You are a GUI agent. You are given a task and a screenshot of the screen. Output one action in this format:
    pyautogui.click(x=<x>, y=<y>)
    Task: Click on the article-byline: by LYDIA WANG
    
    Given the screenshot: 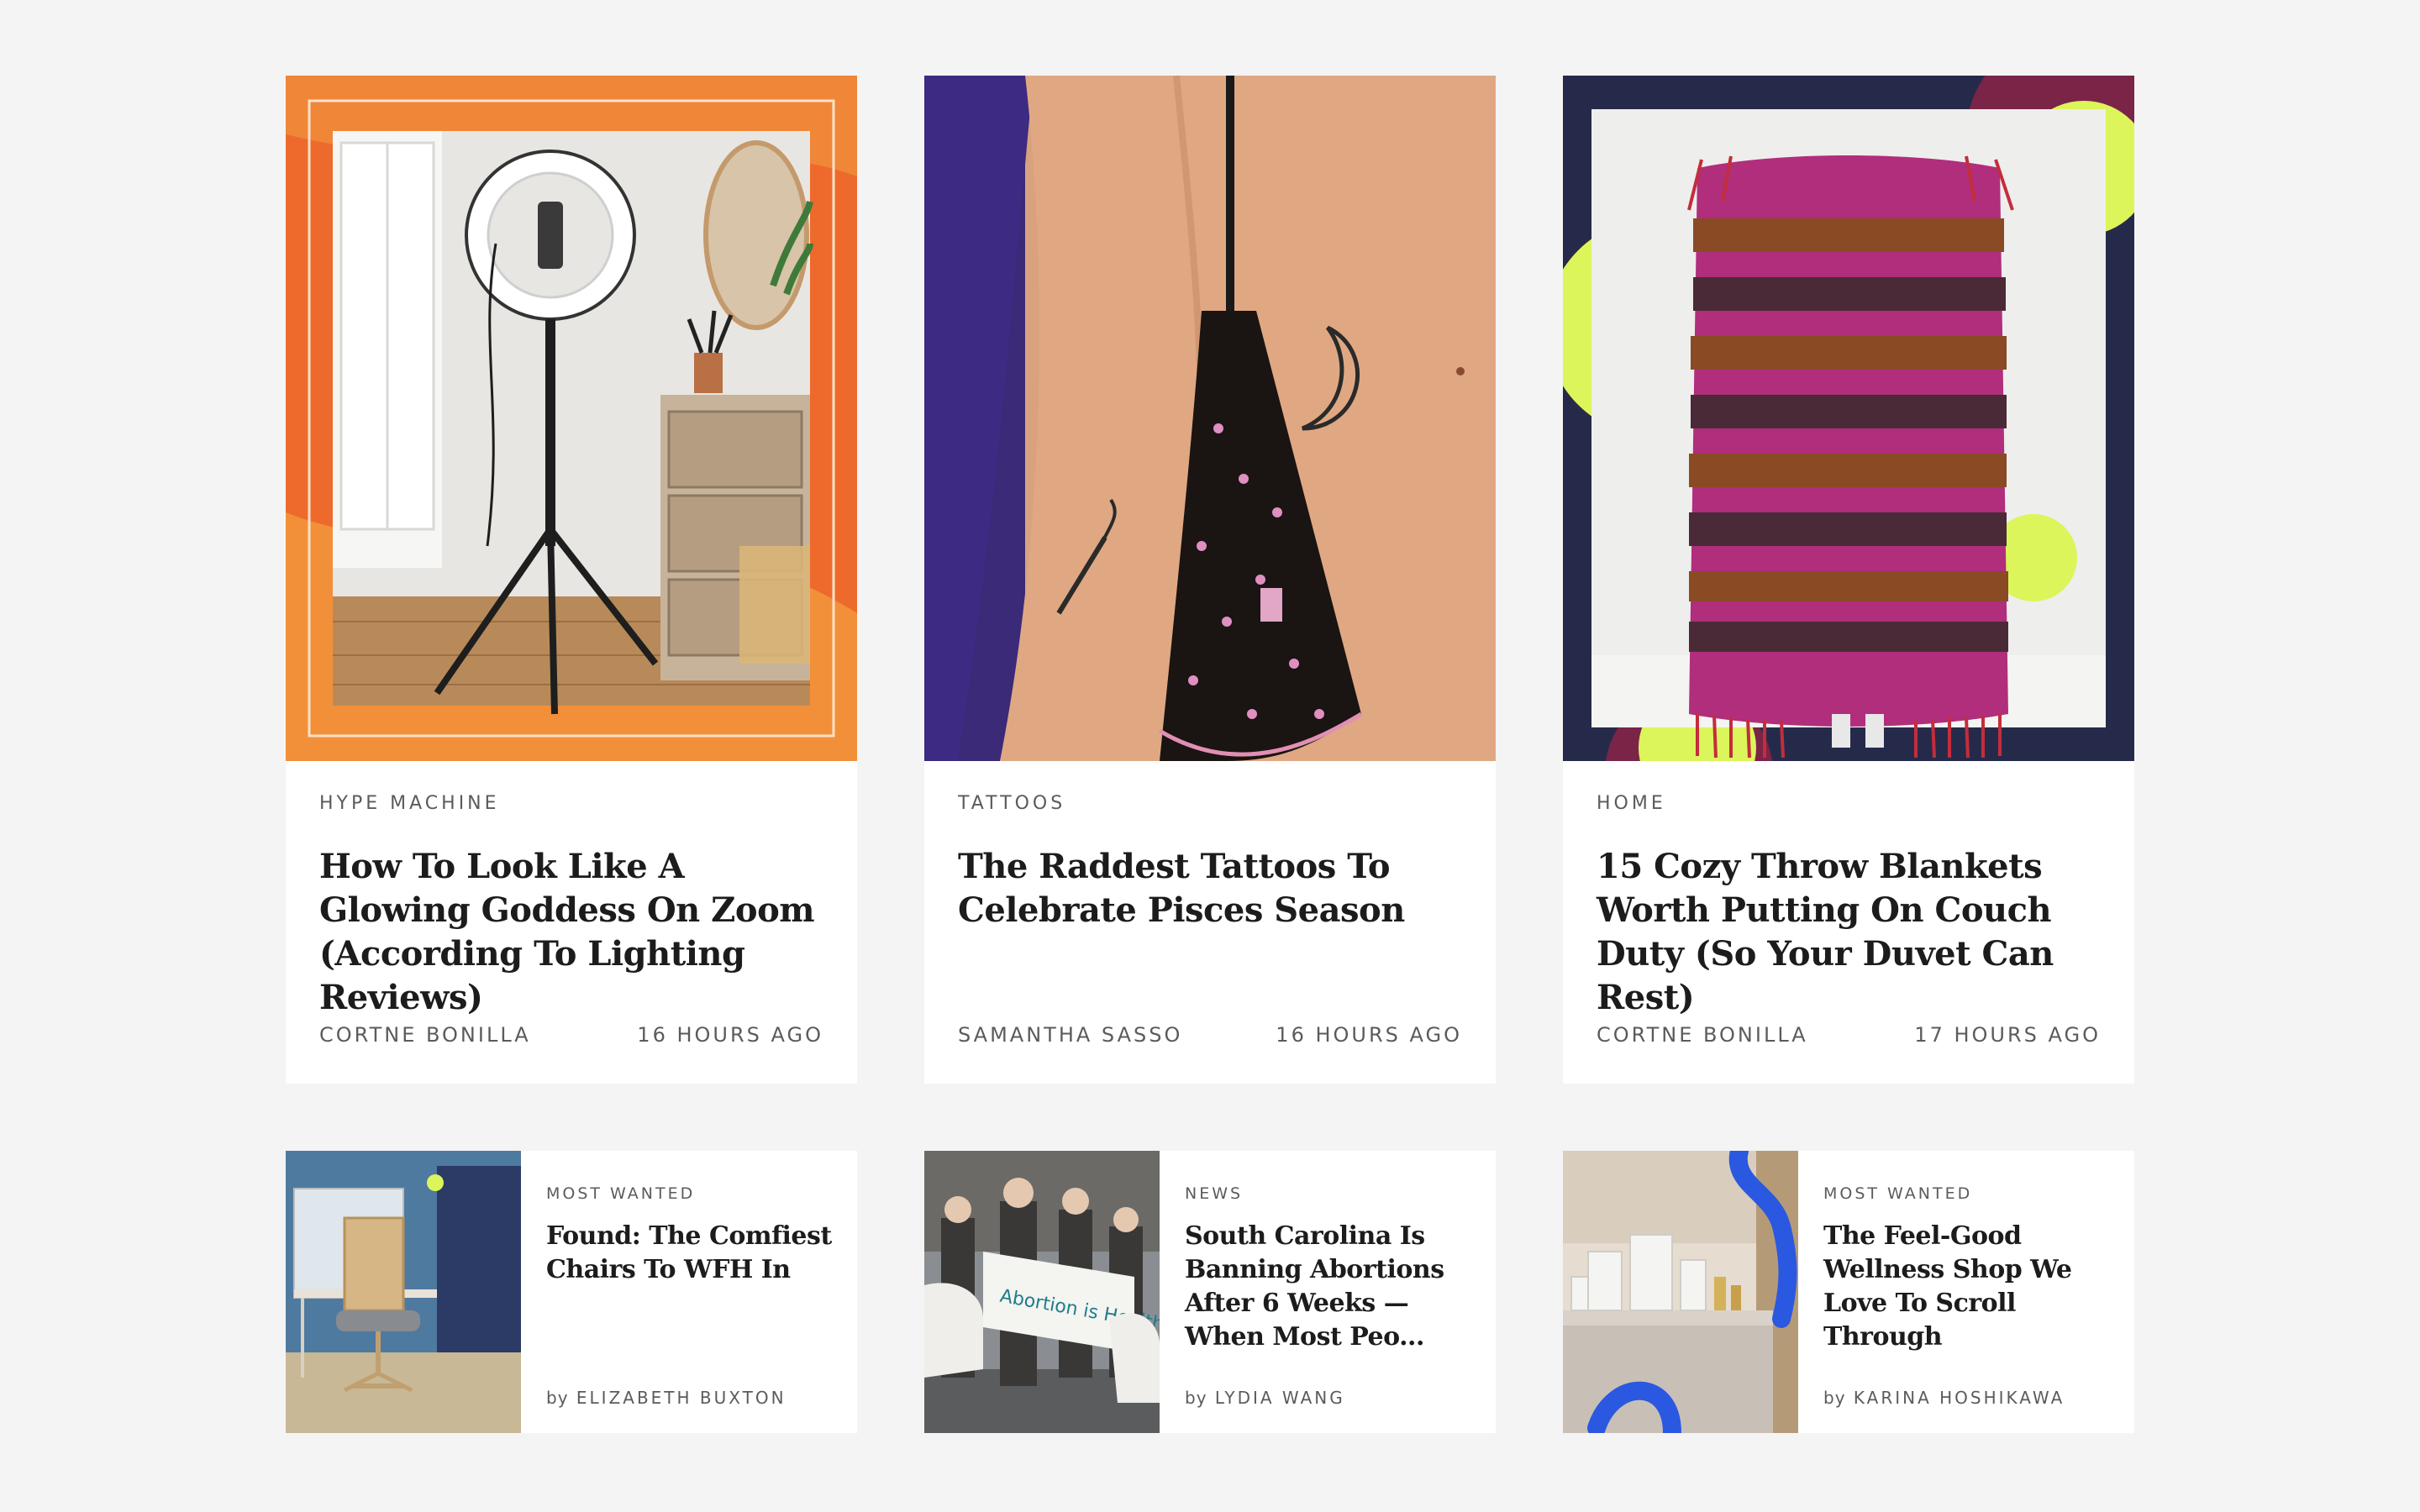 What is the action you would take?
    pyautogui.click(x=1265, y=1398)
    